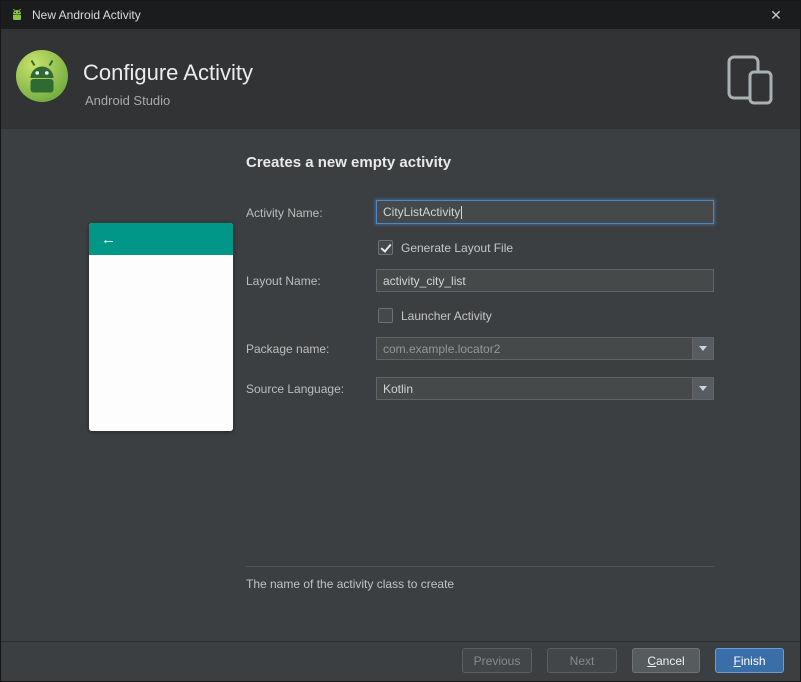  What do you see at coordinates (42, 76) in the screenshot?
I see `android-studio-logo` at bounding box center [42, 76].